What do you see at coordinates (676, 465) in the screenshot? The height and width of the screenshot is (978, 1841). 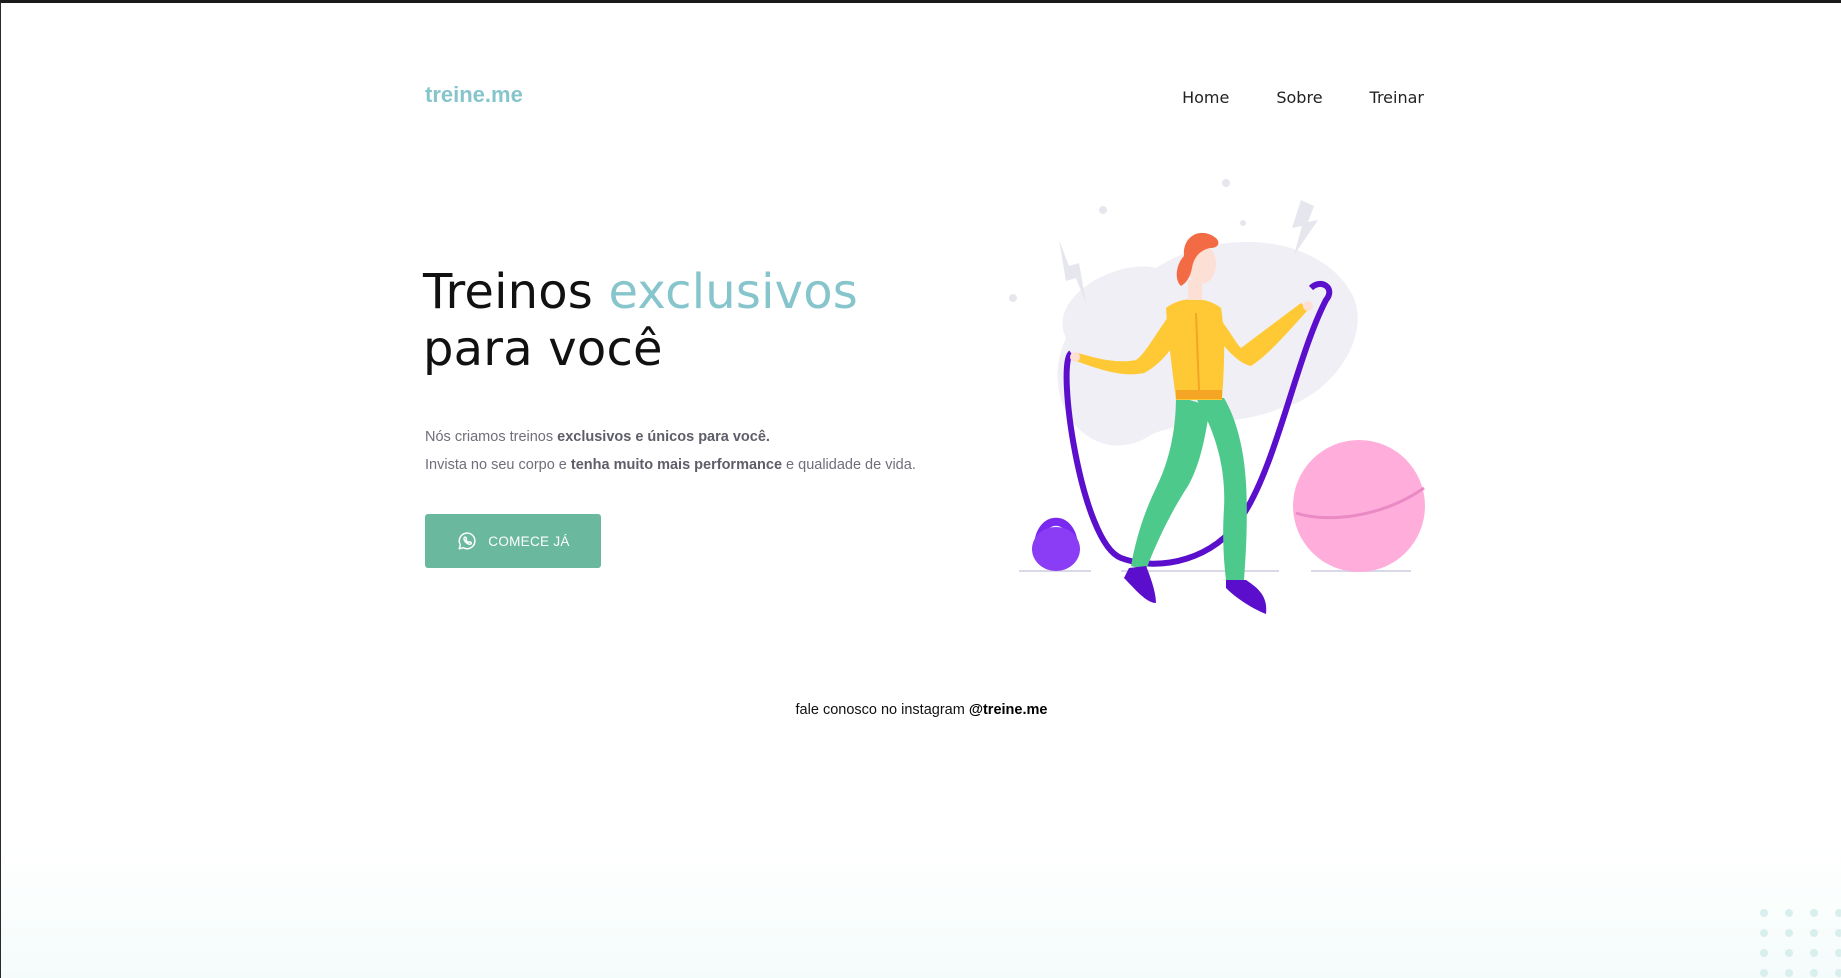 I see `hero-line2-bold: tenha muito mais performance` at bounding box center [676, 465].